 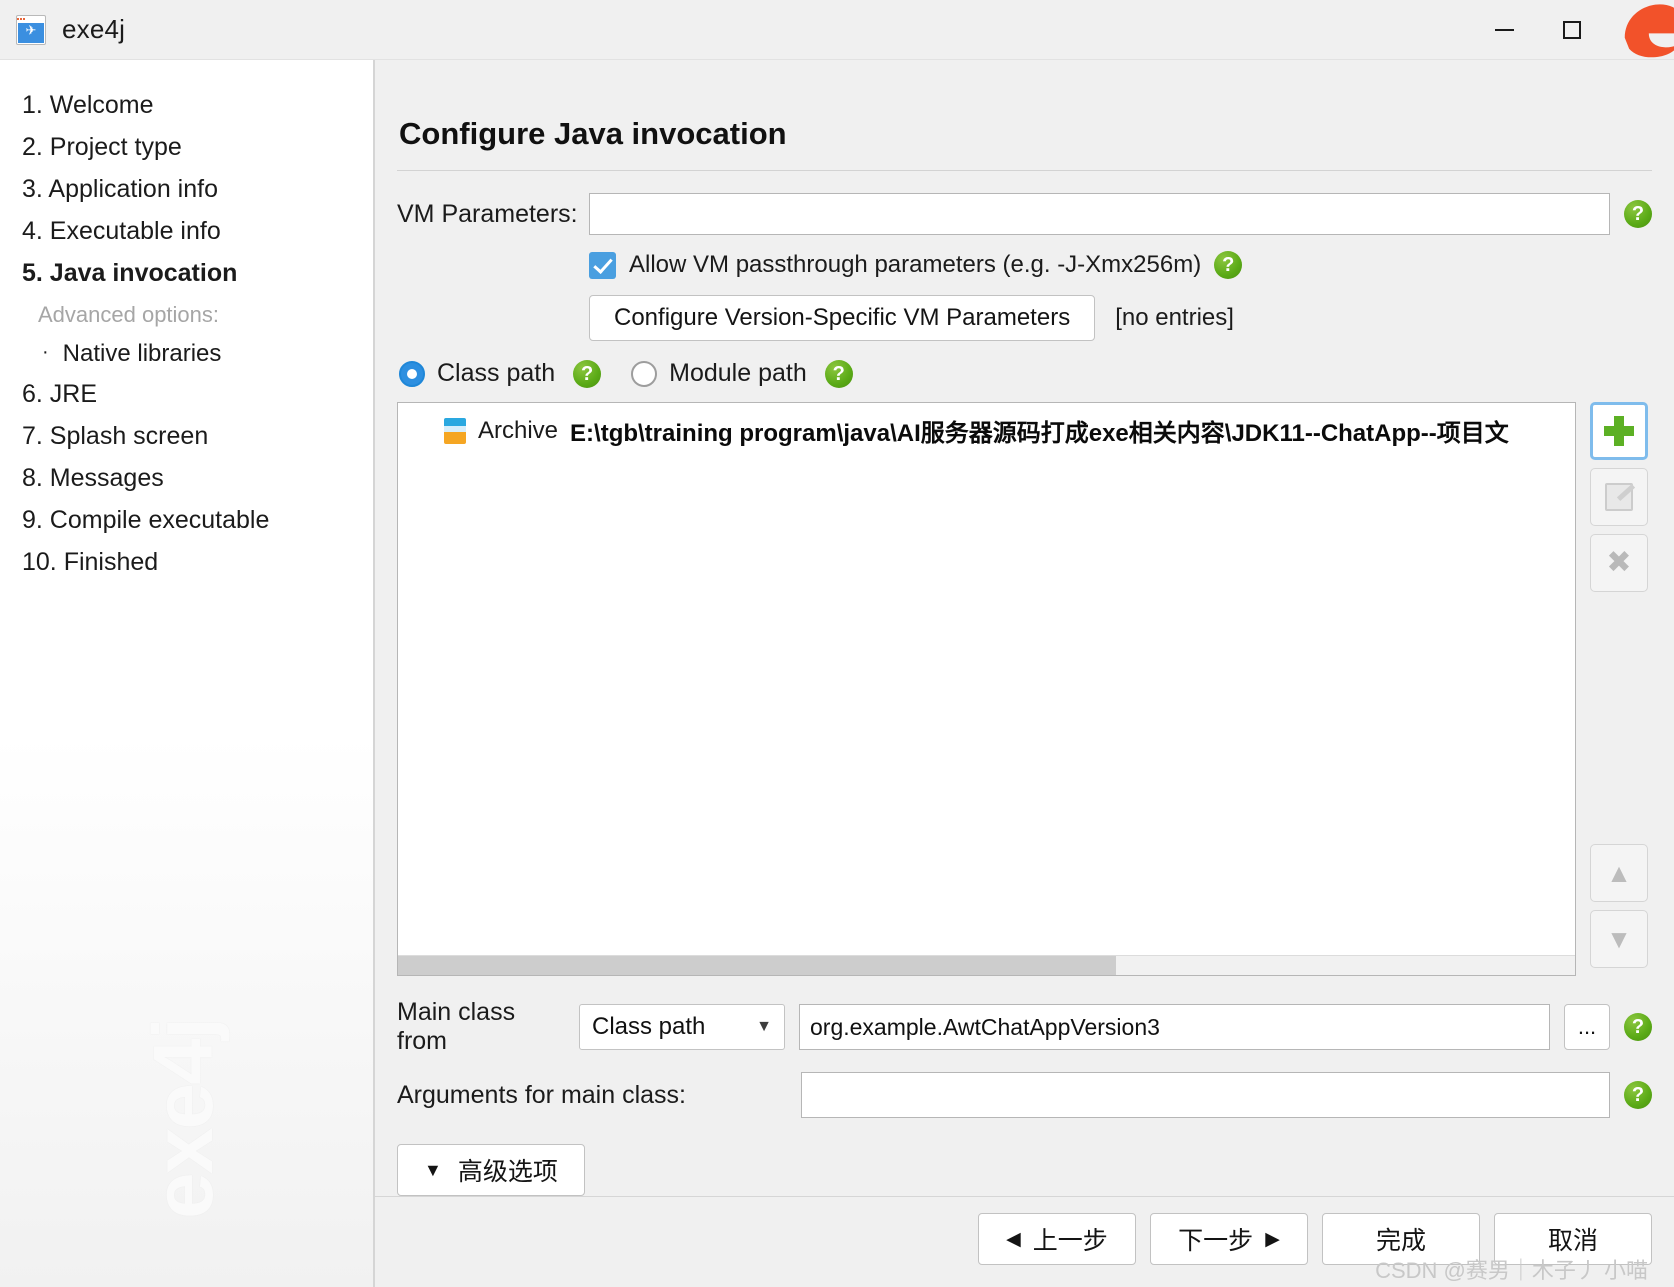 I want to click on horizontal-scrollbar, so click(x=986, y=965).